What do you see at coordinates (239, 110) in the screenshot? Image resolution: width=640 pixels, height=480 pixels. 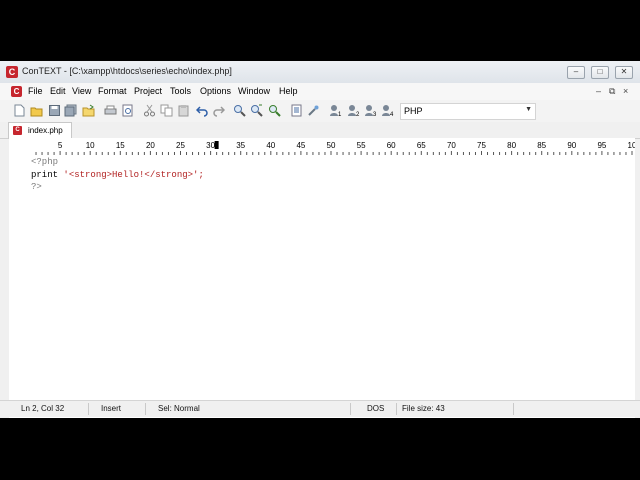 I see `find-icon` at bounding box center [239, 110].